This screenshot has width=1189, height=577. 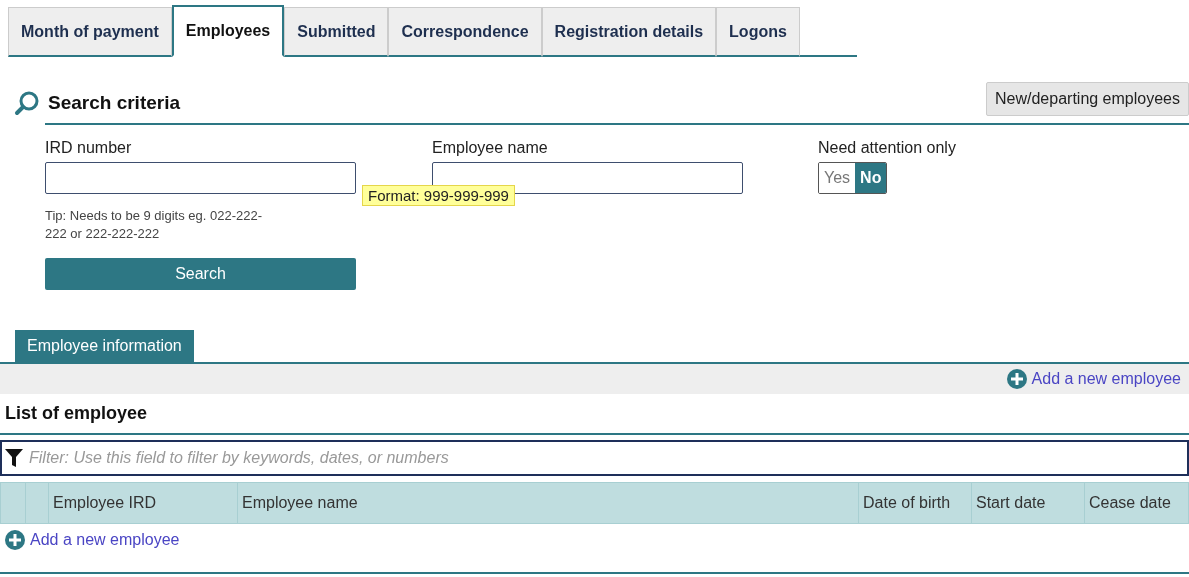 I want to click on column-header: Employee name, so click(x=300, y=503).